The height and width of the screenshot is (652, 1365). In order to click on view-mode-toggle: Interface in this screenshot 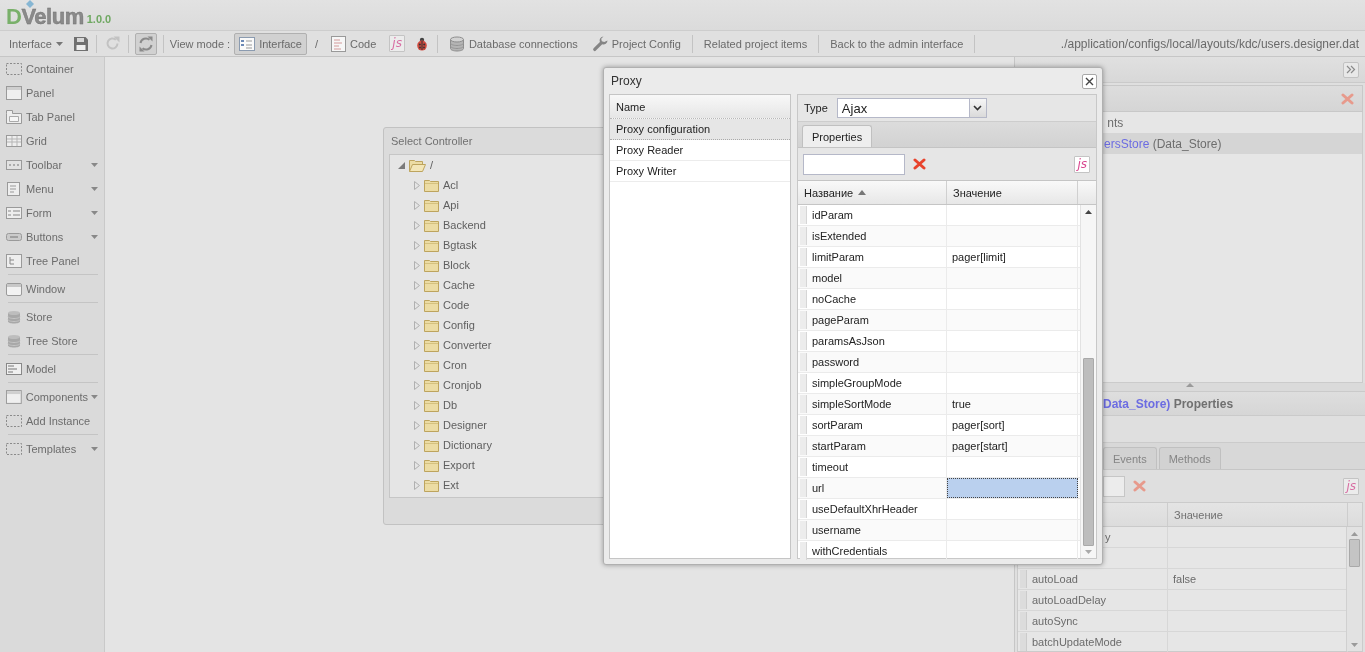, I will do `click(270, 43)`.